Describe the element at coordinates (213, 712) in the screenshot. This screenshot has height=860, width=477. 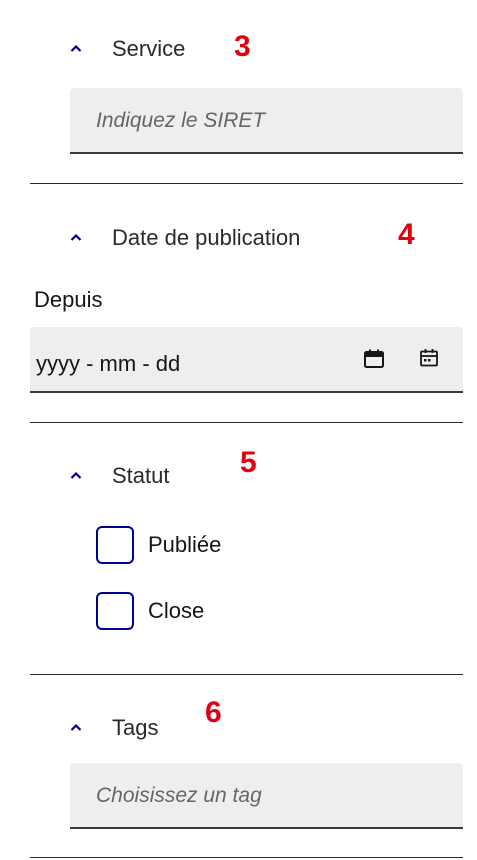
I see `annotation-marker-6: 6` at that location.